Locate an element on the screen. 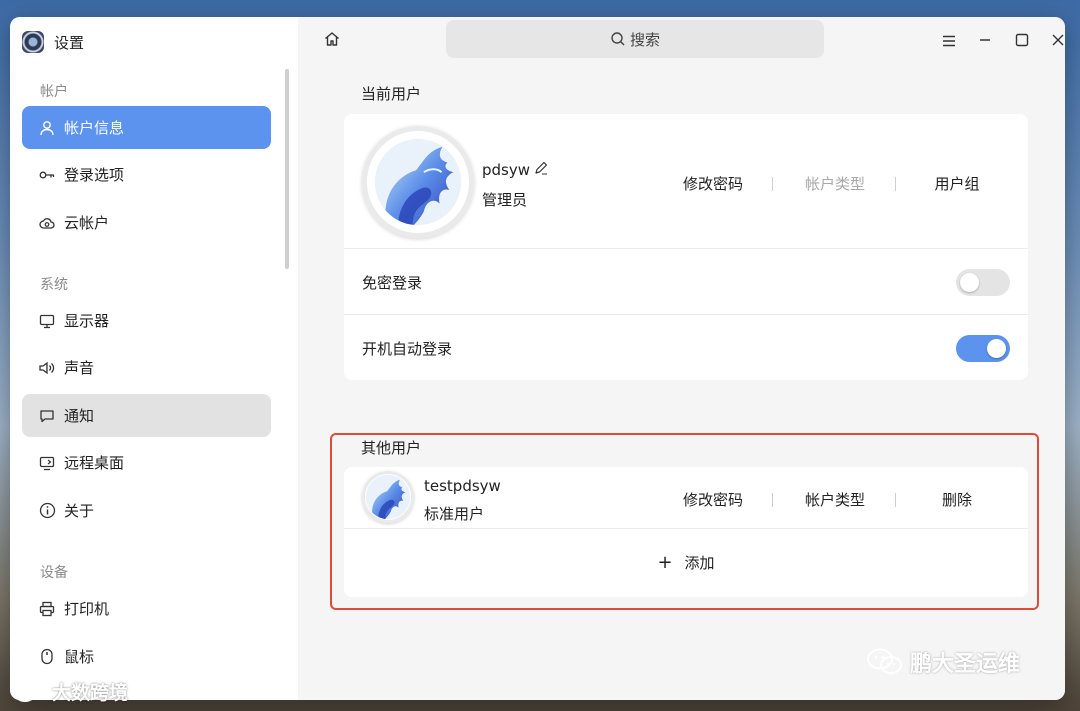 This screenshot has height=711, width=1080. cloud-icon is located at coordinates (47, 223).